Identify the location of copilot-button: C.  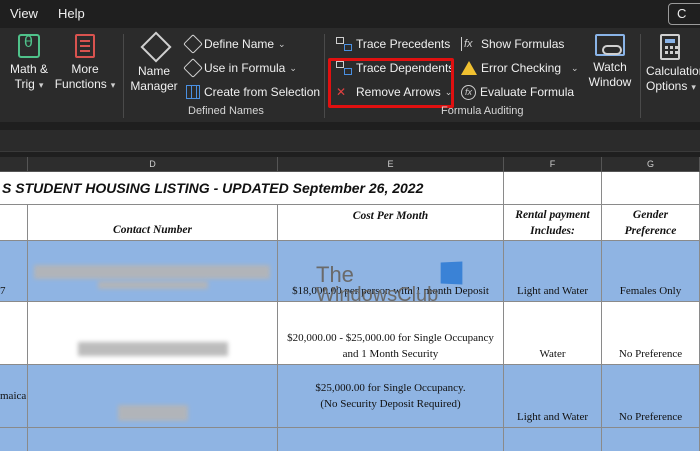
(684, 14).